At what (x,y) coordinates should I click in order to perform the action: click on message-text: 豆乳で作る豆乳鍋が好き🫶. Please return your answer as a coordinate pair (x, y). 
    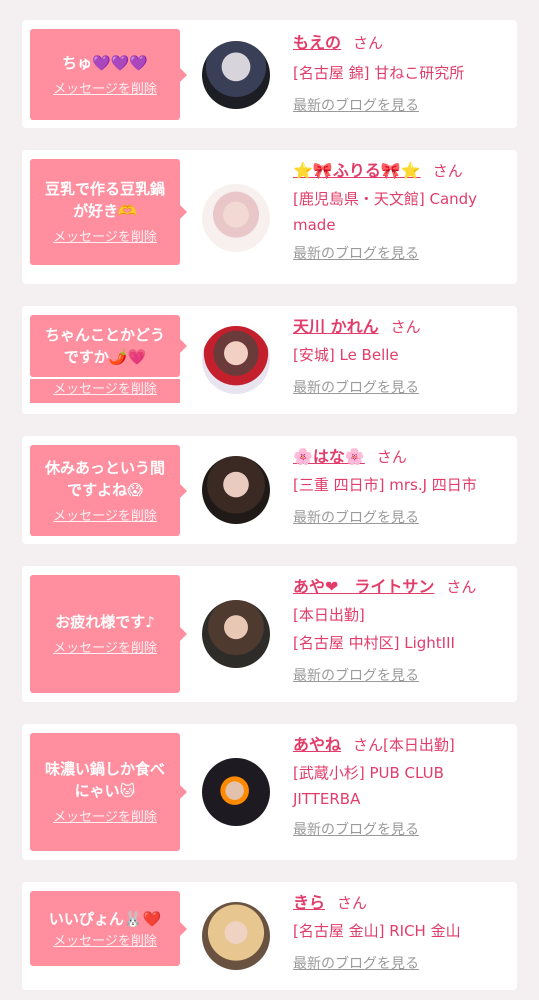
    Looking at the image, I should click on (104, 200).